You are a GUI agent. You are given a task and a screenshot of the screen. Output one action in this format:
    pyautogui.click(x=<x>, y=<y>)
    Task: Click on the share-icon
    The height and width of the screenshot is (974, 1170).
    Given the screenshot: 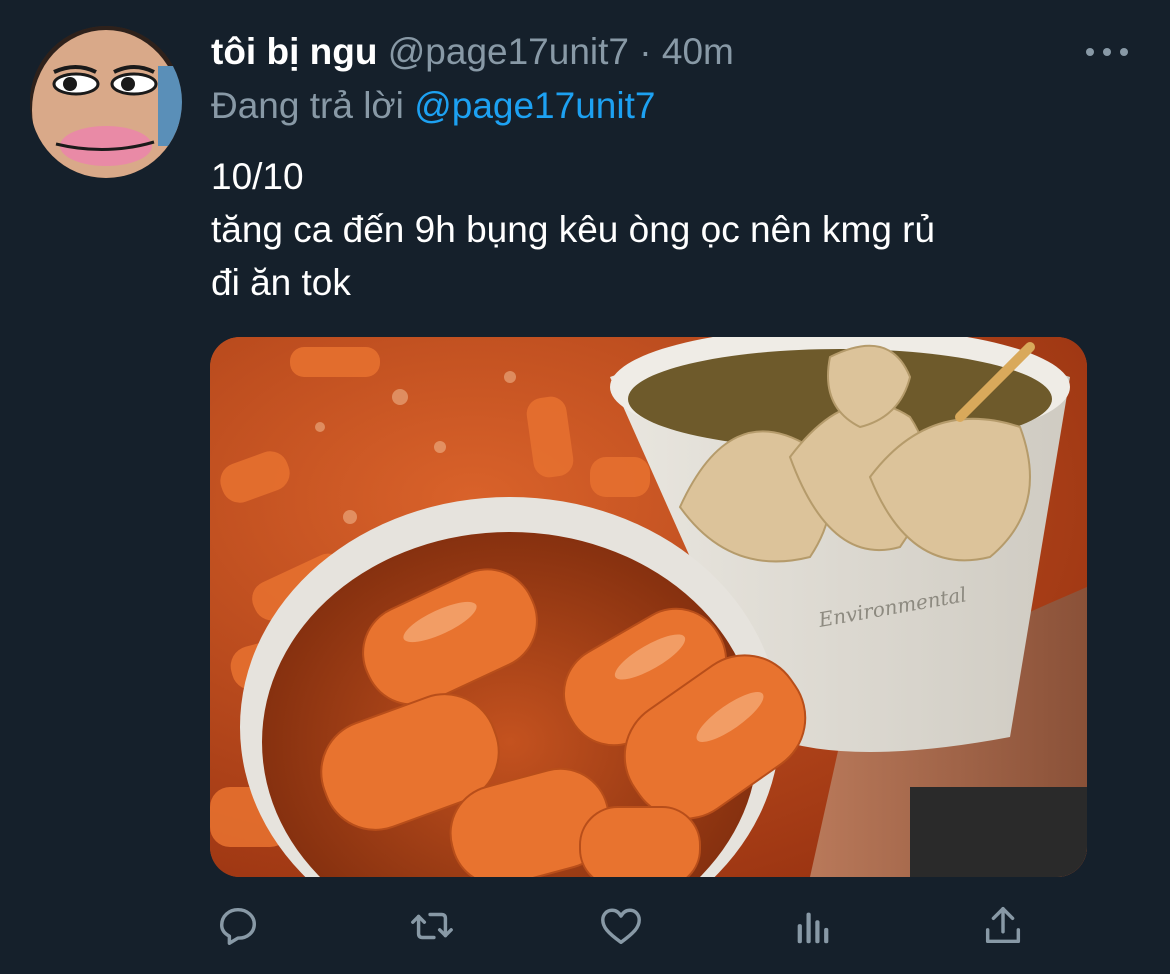 What is the action you would take?
    pyautogui.click(x=1003, y=926)
    